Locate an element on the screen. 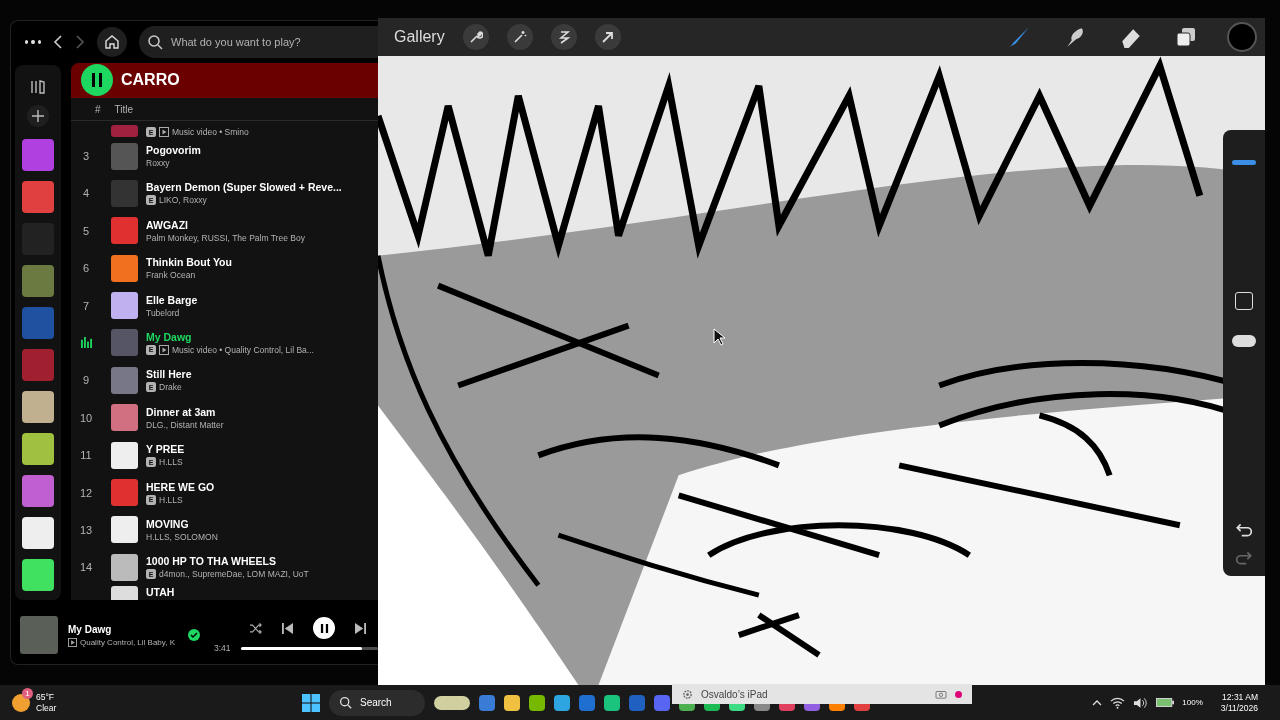  track-artists: LIKO, Roxxy is located at coordinates (183, 200).